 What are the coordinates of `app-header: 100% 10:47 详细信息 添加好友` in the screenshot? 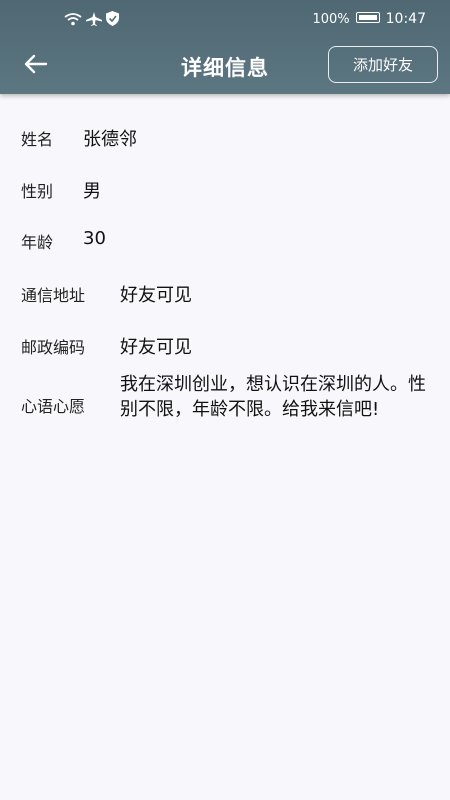 It's located at (225, 47).